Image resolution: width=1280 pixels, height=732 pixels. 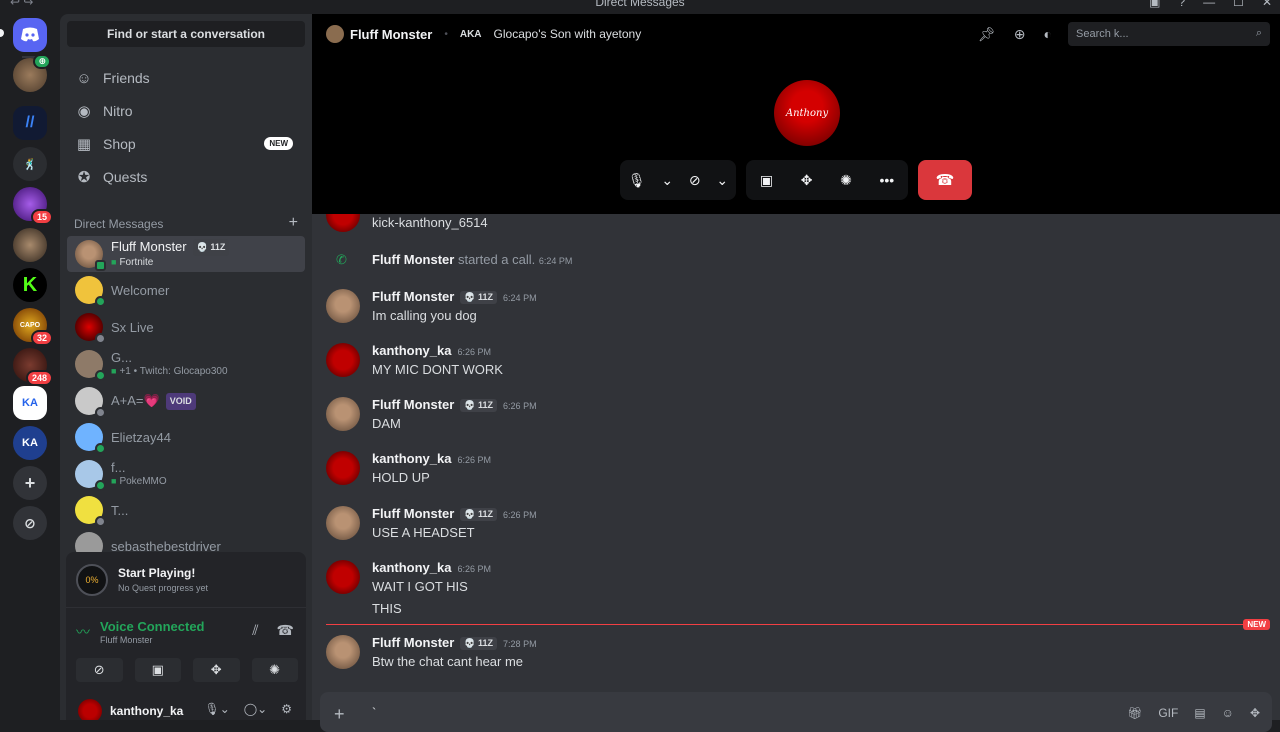 What do you see at coordinates (1181, 4) in the screenshot?
I see `help-icon: ?` at bounding box center [1181, 4].